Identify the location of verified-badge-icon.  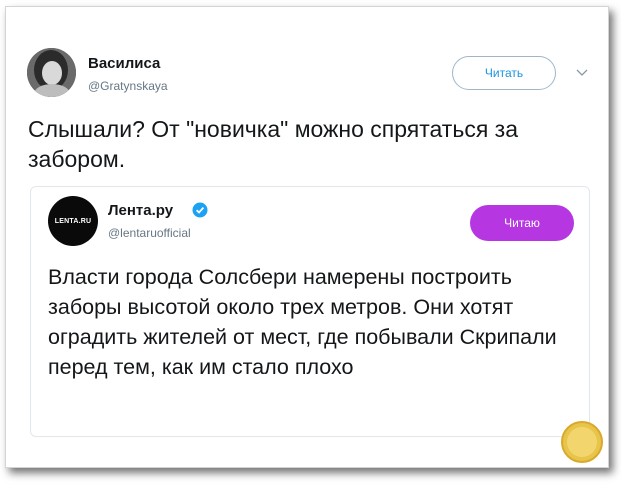
(200, 210).